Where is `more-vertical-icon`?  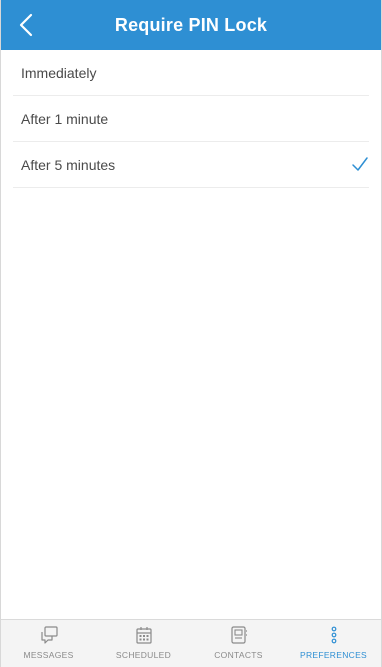
more-vertical-icon is located at coordinates (334, 635).